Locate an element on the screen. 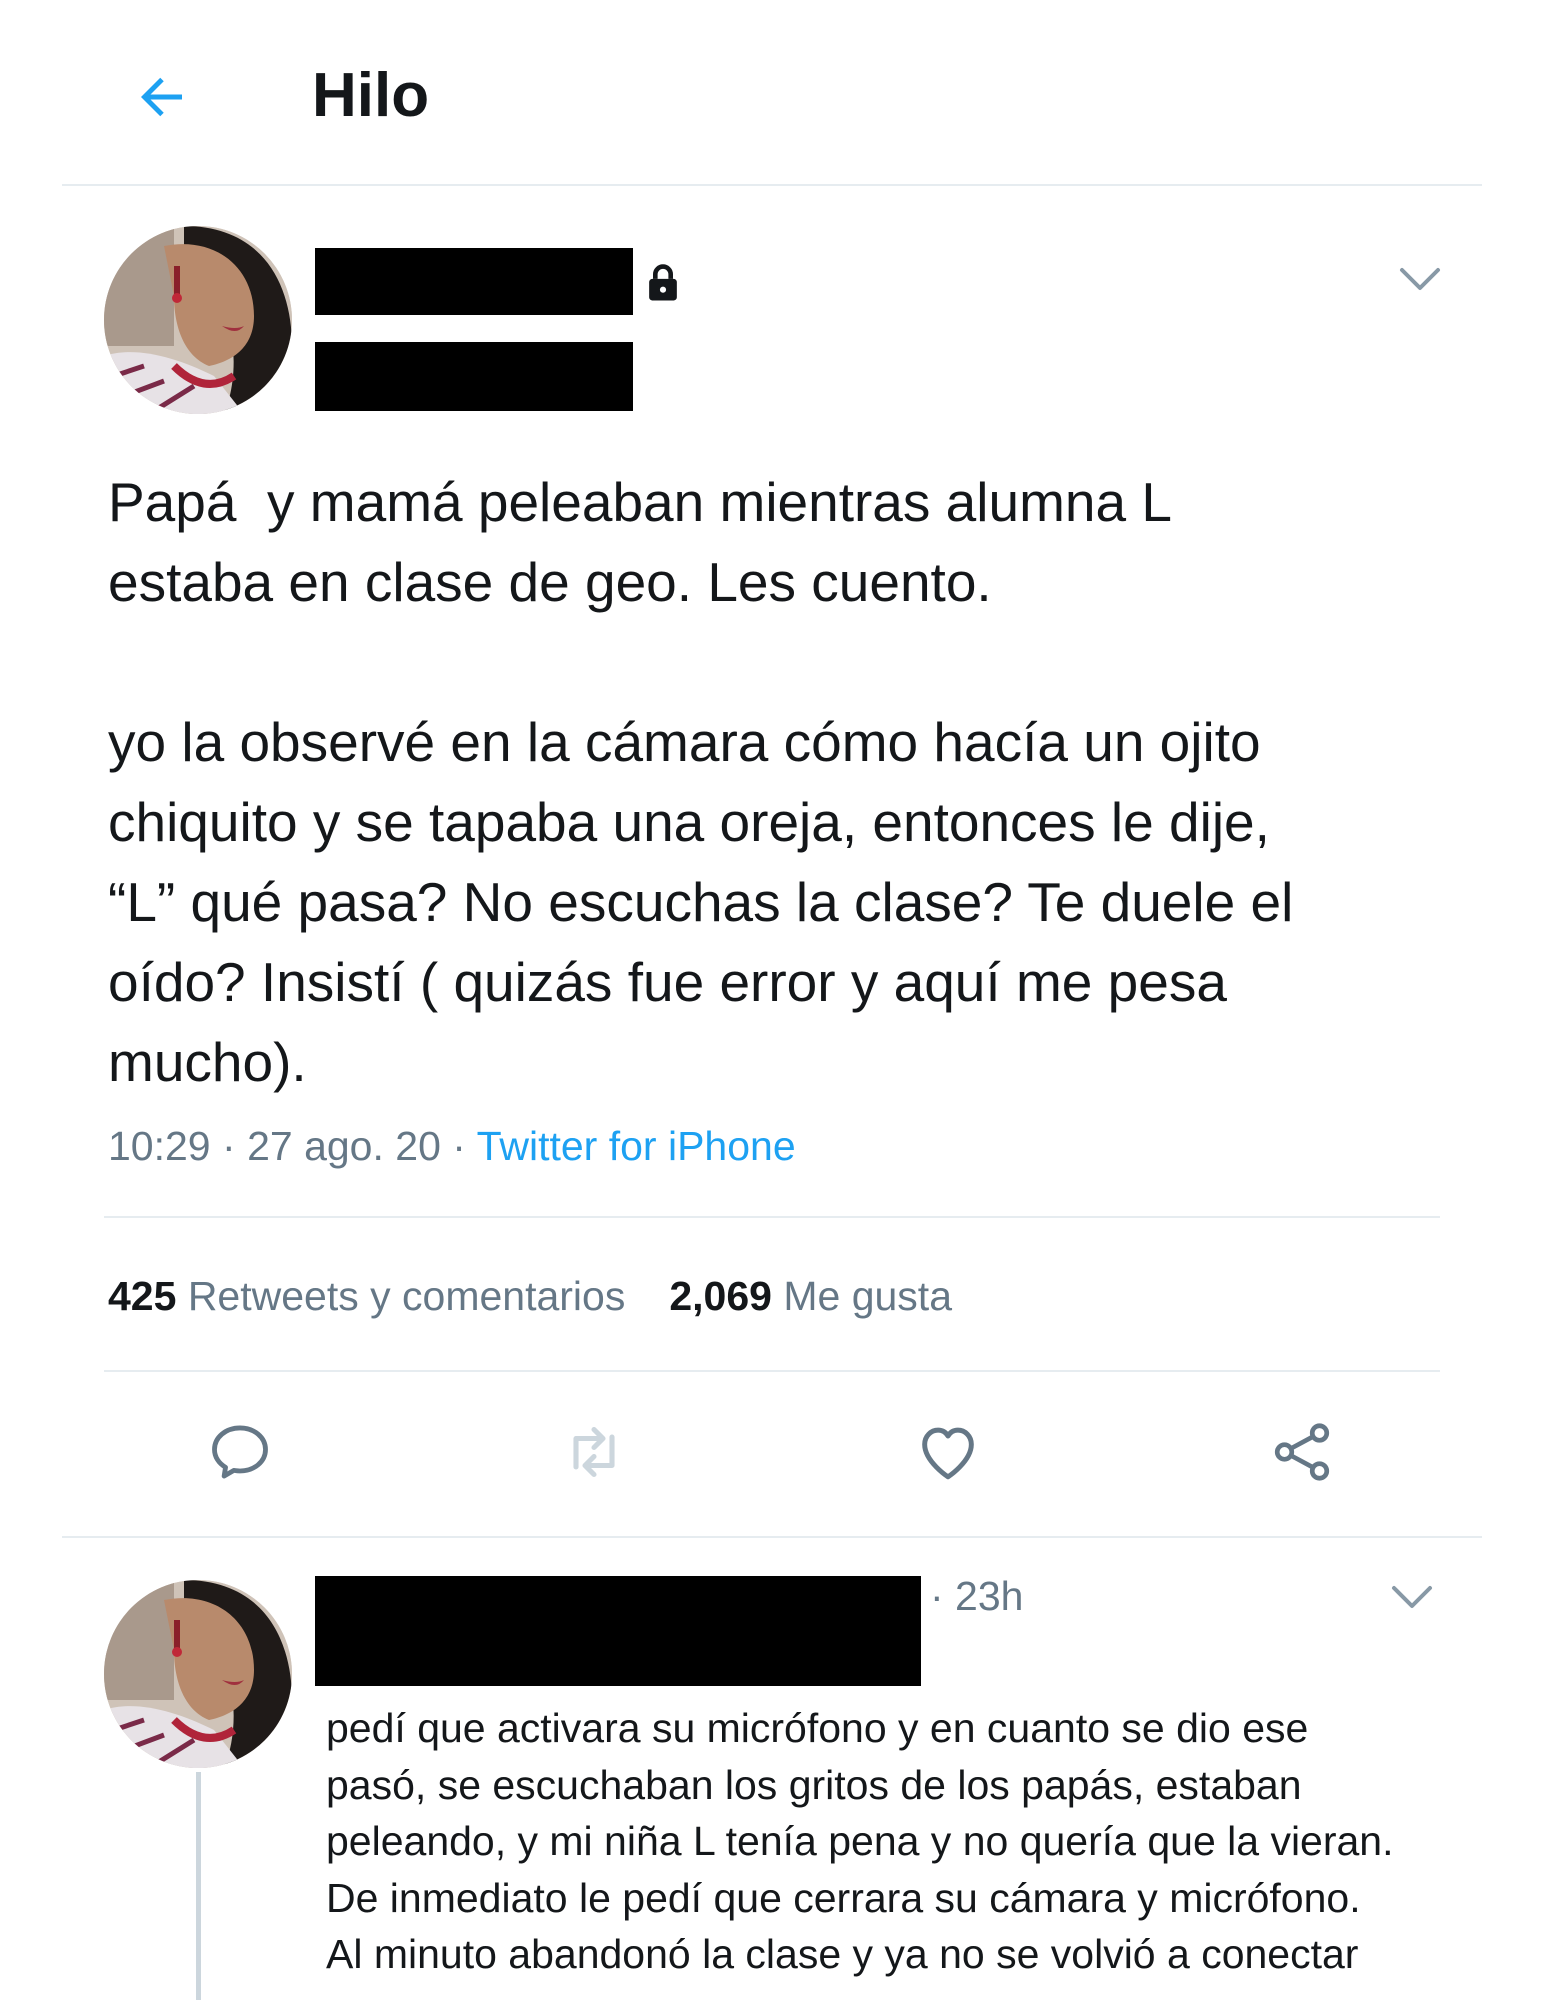 This screenshot has height=2000, width=1545. retweets-stat: 425 Retweets y comentarios is located at coordinates (366, 1296).